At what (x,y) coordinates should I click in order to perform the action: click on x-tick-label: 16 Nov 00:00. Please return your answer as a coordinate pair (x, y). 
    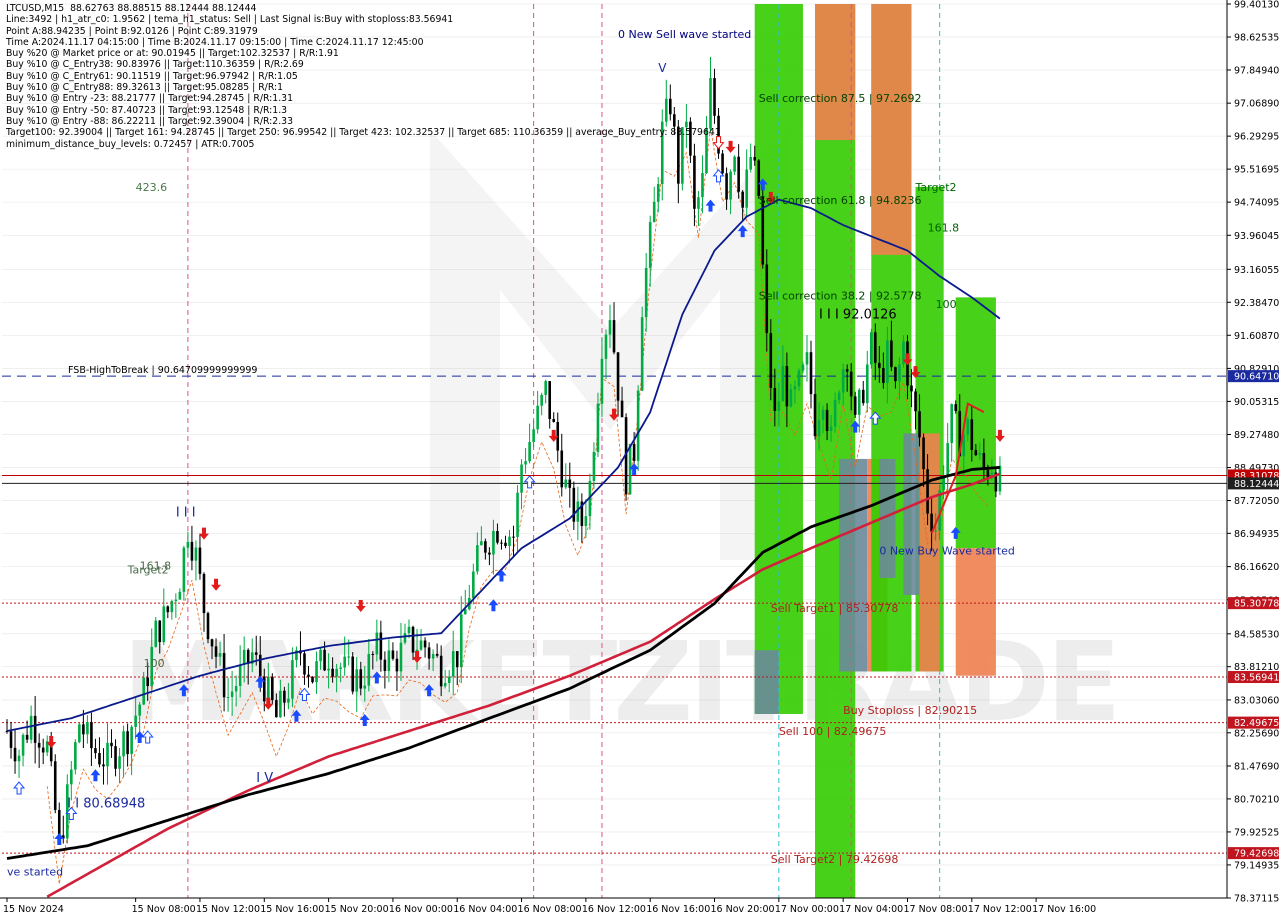
    Looking at the image, I should click on (421, 909).